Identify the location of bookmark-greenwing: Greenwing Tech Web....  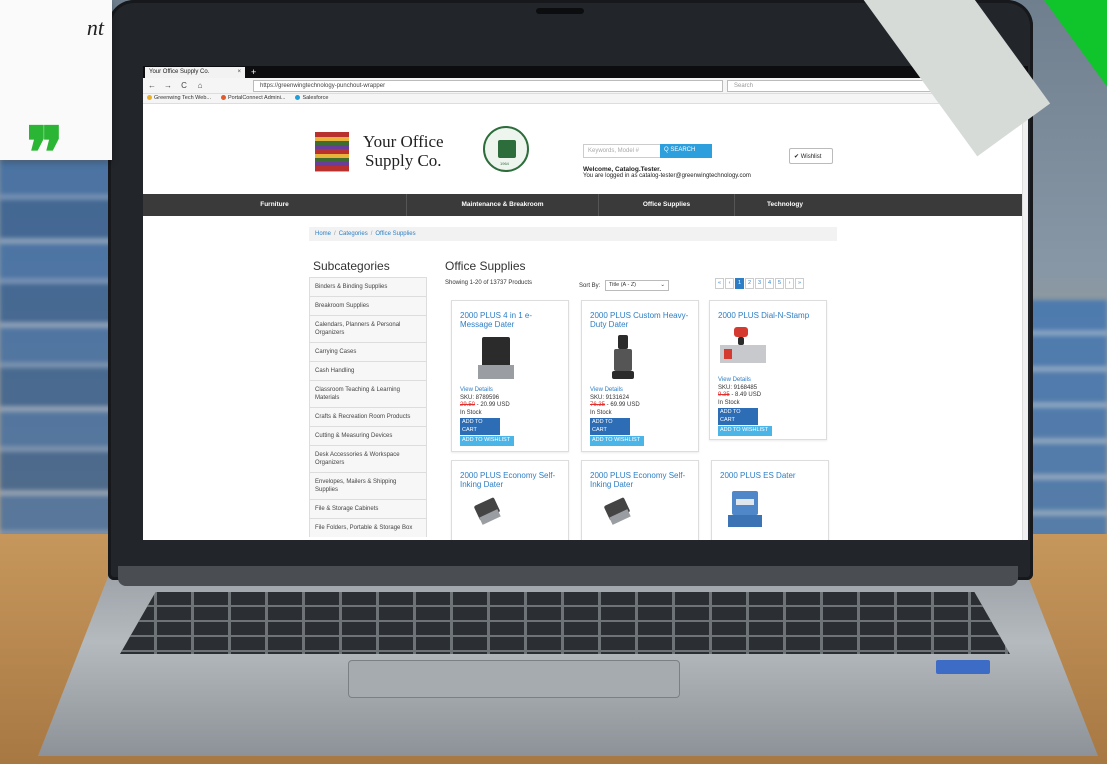
(179, 98).